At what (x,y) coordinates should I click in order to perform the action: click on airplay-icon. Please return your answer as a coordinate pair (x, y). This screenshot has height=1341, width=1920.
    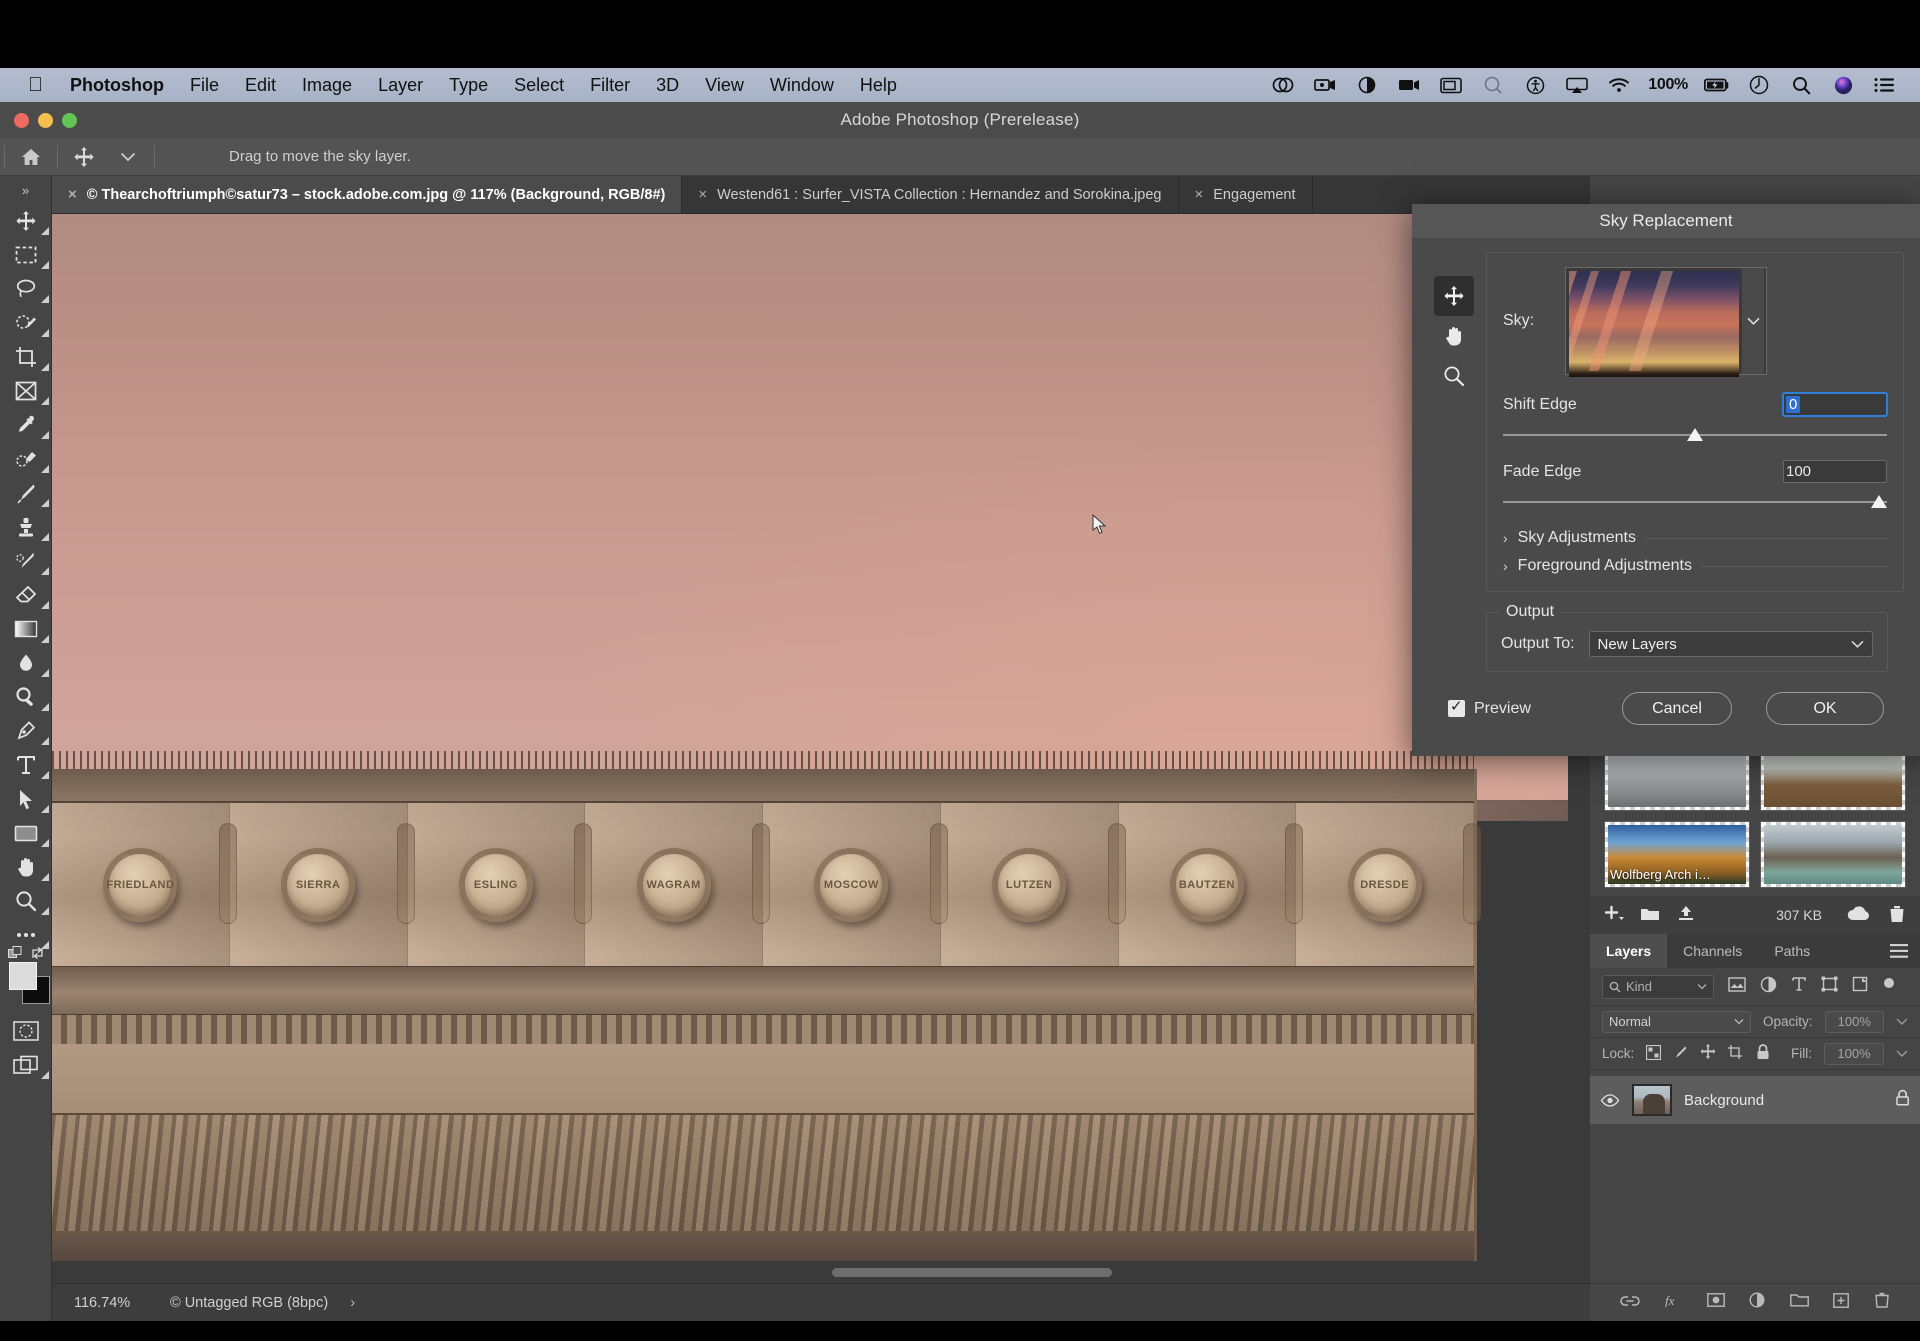
    Looking at the image, I should click on (1577, 85).